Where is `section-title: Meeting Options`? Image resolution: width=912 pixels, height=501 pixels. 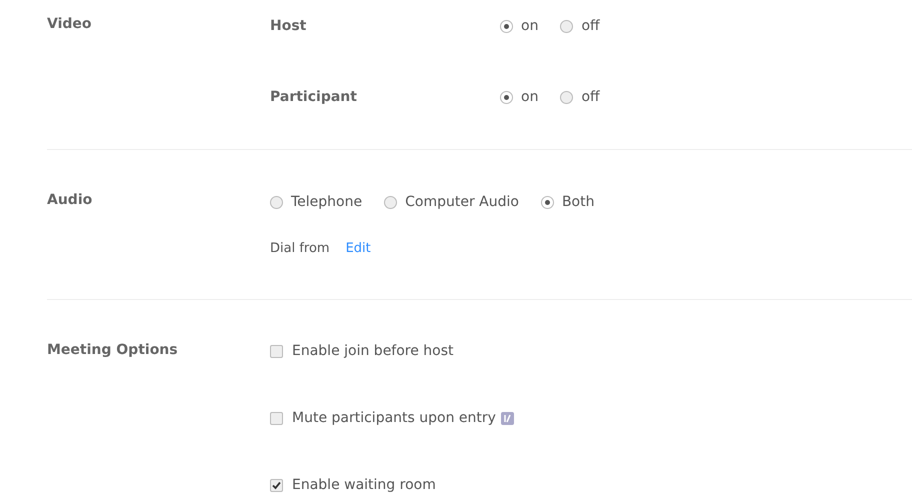
section-title: Meeting Options is located at coordinates (113, 350).